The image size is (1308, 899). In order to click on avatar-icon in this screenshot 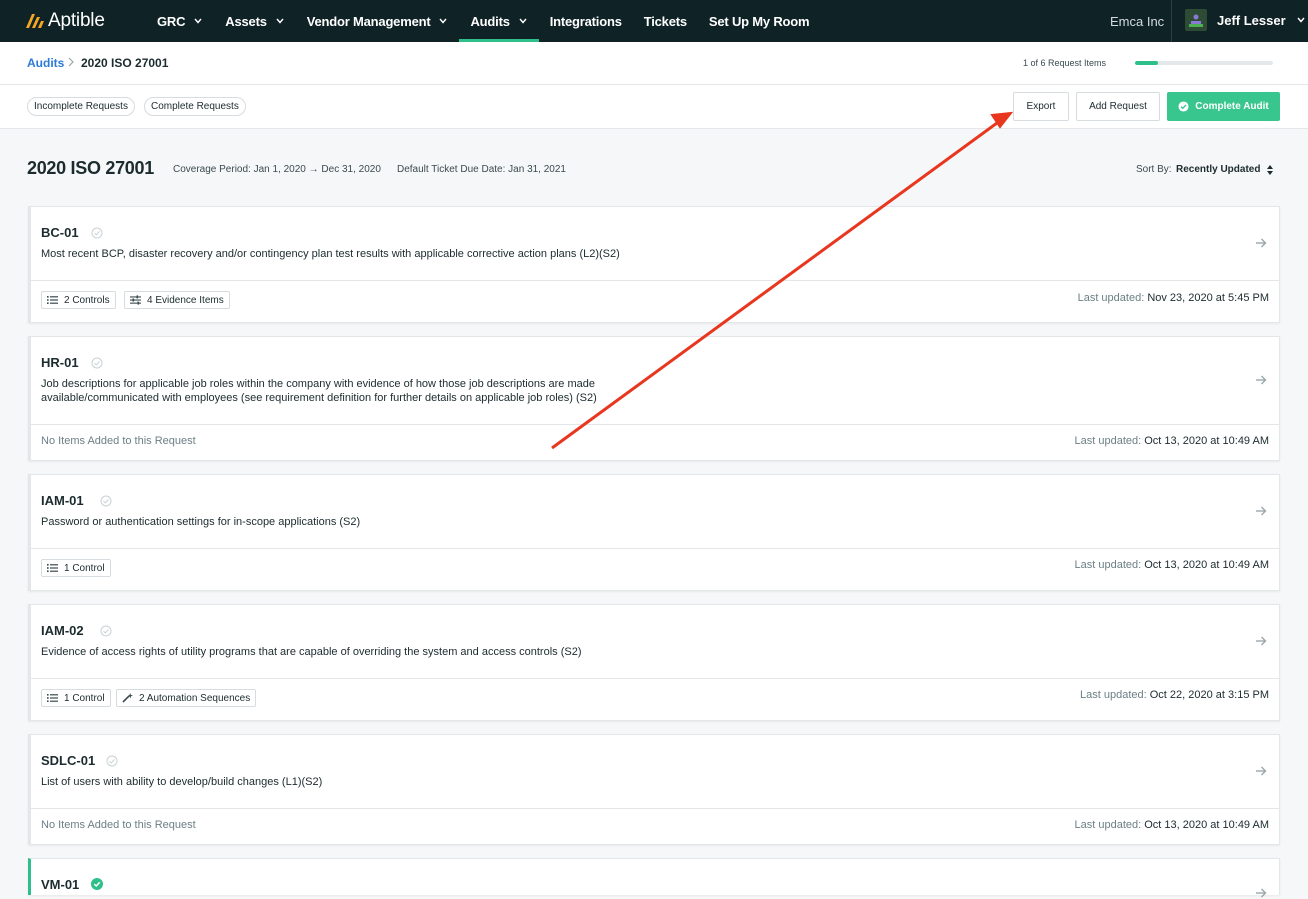, I will do `click(1196, 20)`.